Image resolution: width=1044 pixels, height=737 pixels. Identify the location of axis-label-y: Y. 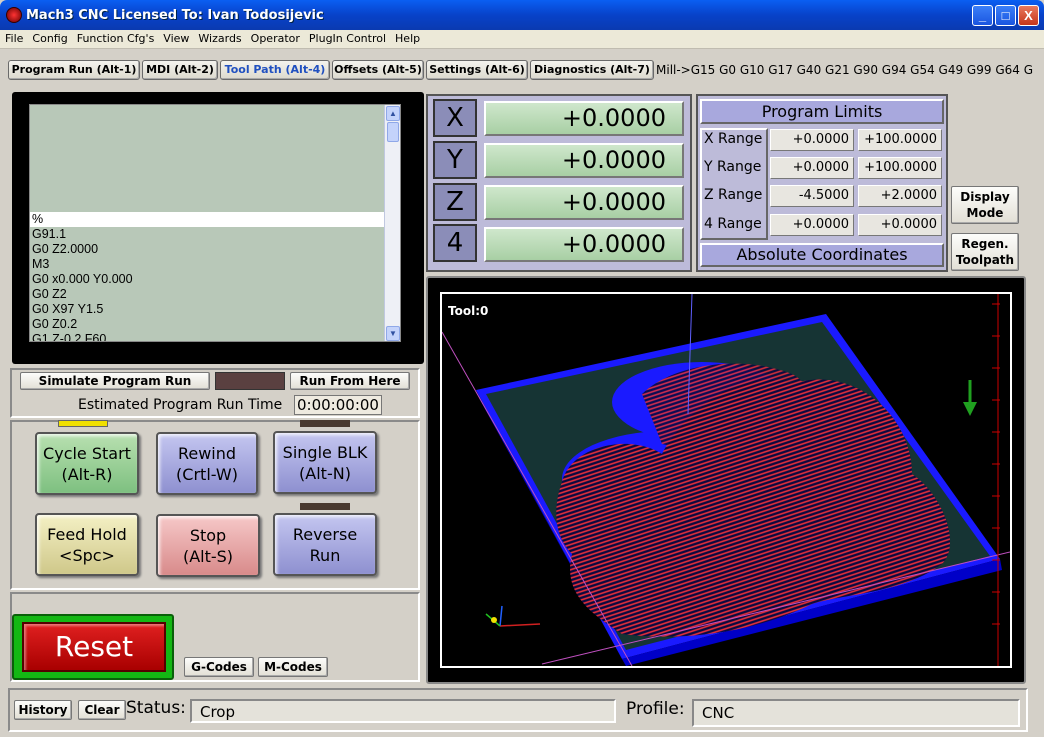
(455, 160).